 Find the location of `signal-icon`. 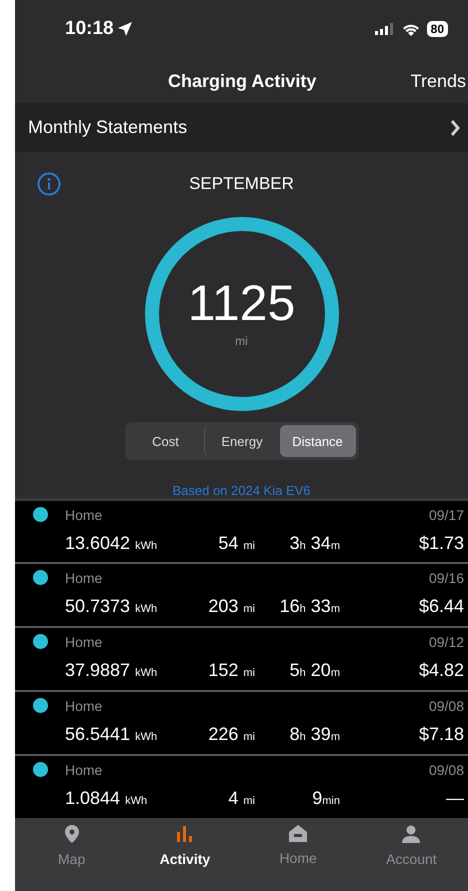

signal-icon is located at coordinates (384, 29).